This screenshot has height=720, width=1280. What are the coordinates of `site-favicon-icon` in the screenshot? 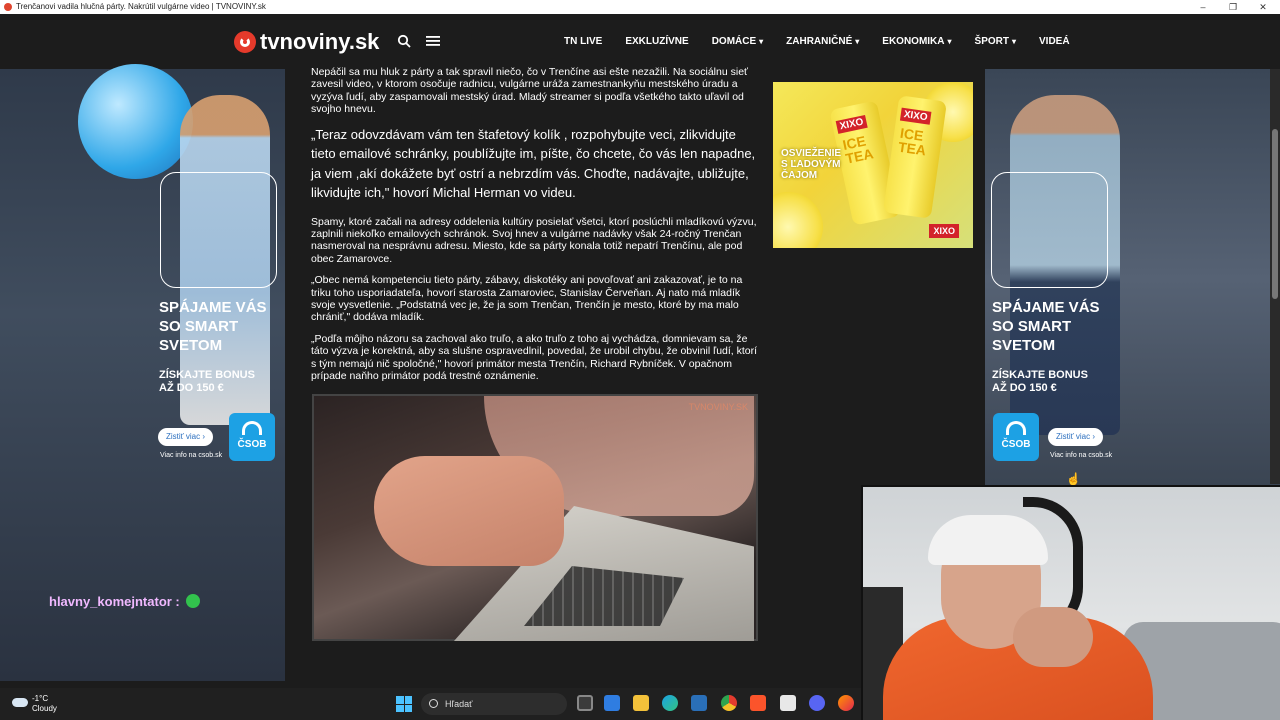 It's located at (8, 7).